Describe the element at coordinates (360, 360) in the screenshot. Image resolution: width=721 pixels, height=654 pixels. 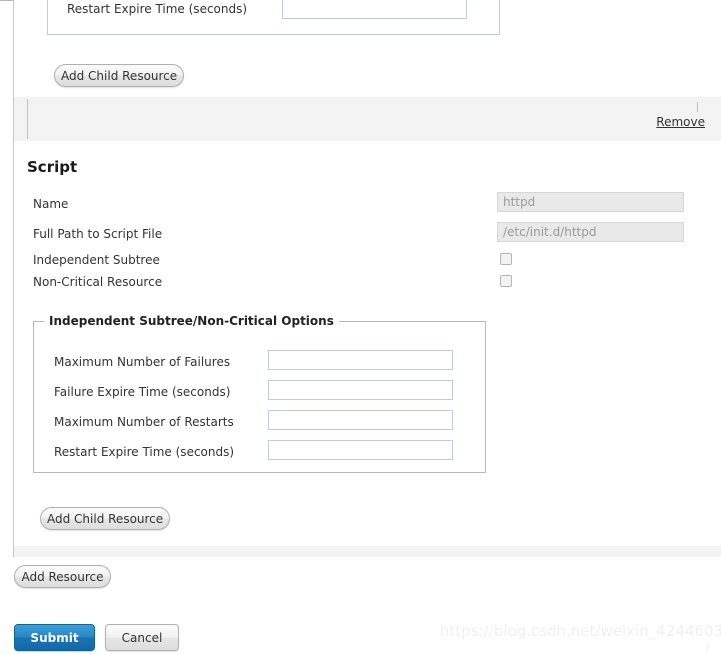
I see `input-maximum-number-of-failures` at that location.